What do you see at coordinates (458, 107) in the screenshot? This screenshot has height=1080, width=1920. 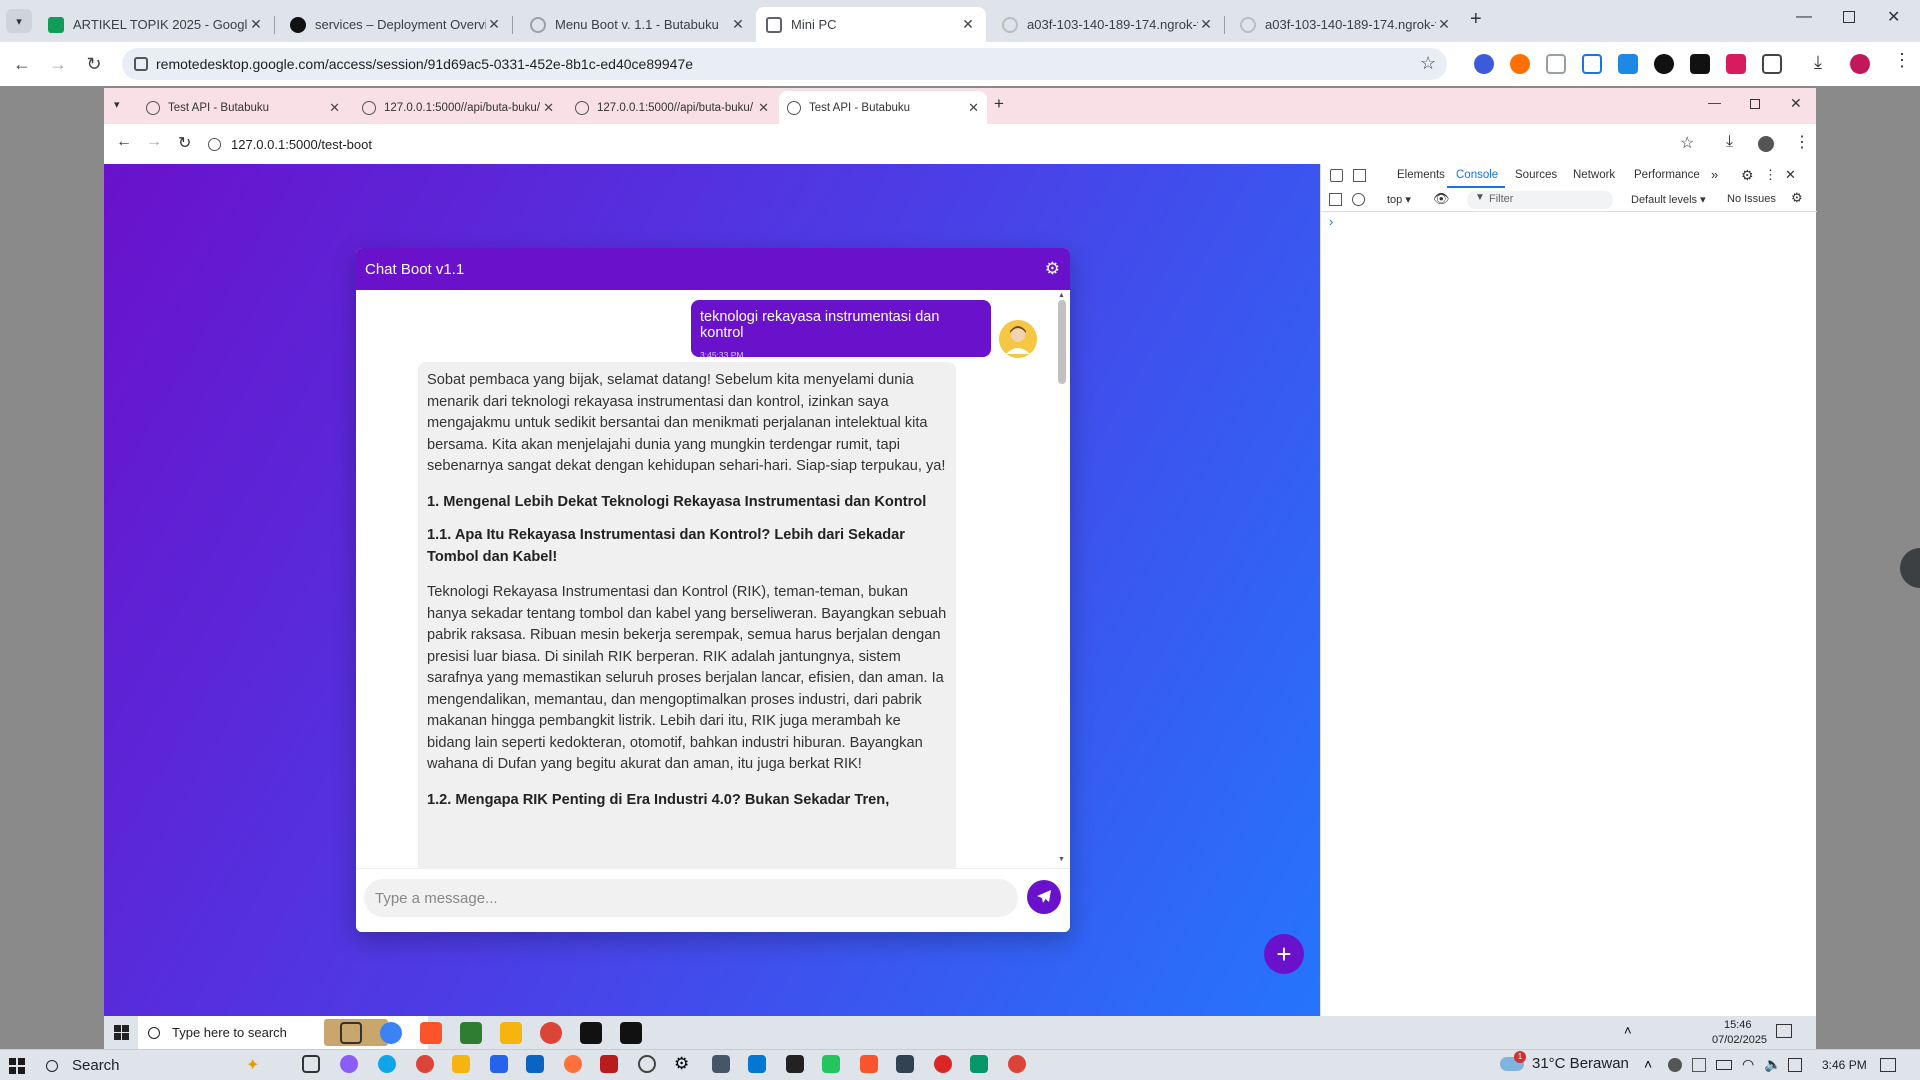 I see `inner-tab-2: 127.0.0.1:5000//api/buta-buku/ ✕` at bounding box center [458, 107].